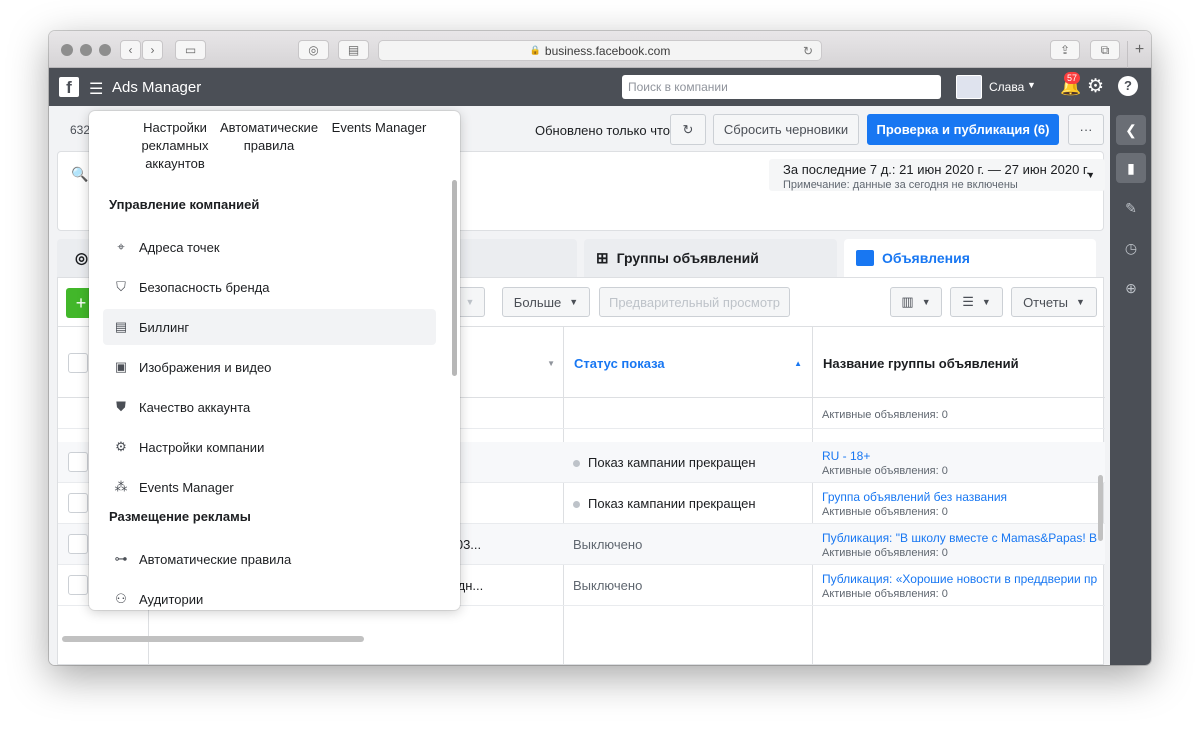 Image resolution: width=1200 pixels, height=730 pixels. What do you see at coordinates (916, 302) in the screenshot?
I see `columns-button: ▥ ▼` at bounding box center [916, 302].